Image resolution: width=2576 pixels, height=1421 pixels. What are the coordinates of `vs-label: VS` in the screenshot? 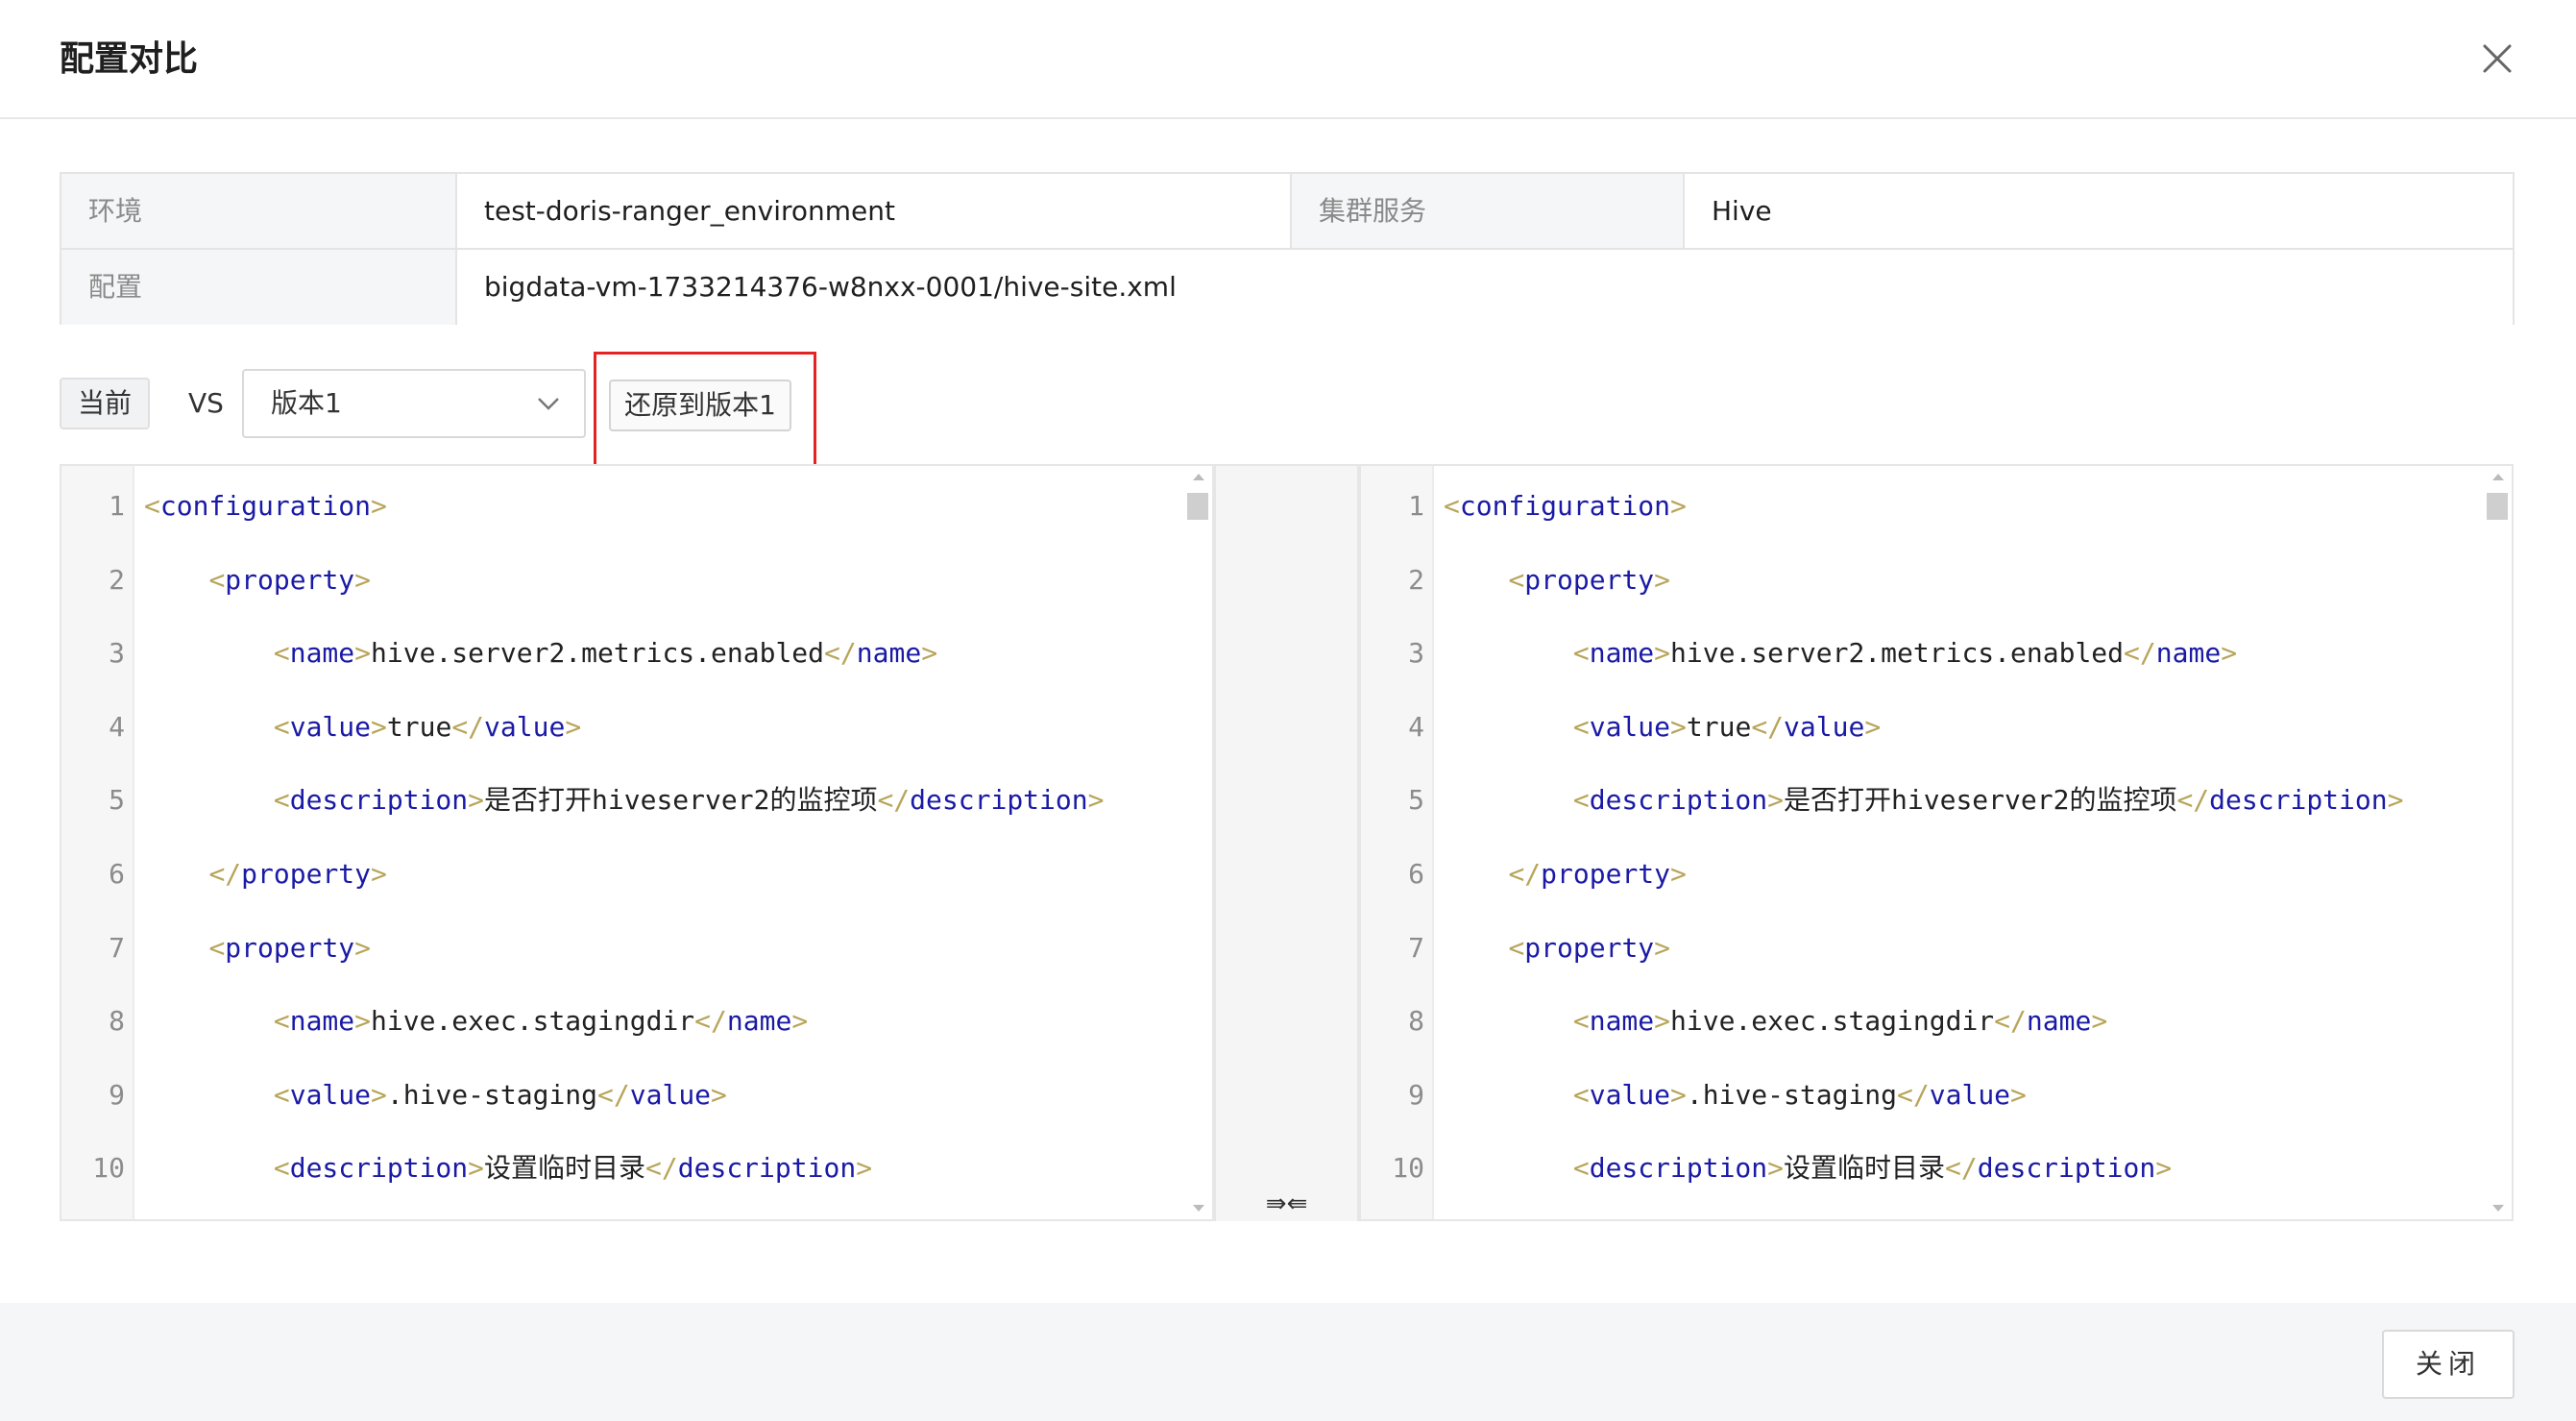 It's located at (206, 403).